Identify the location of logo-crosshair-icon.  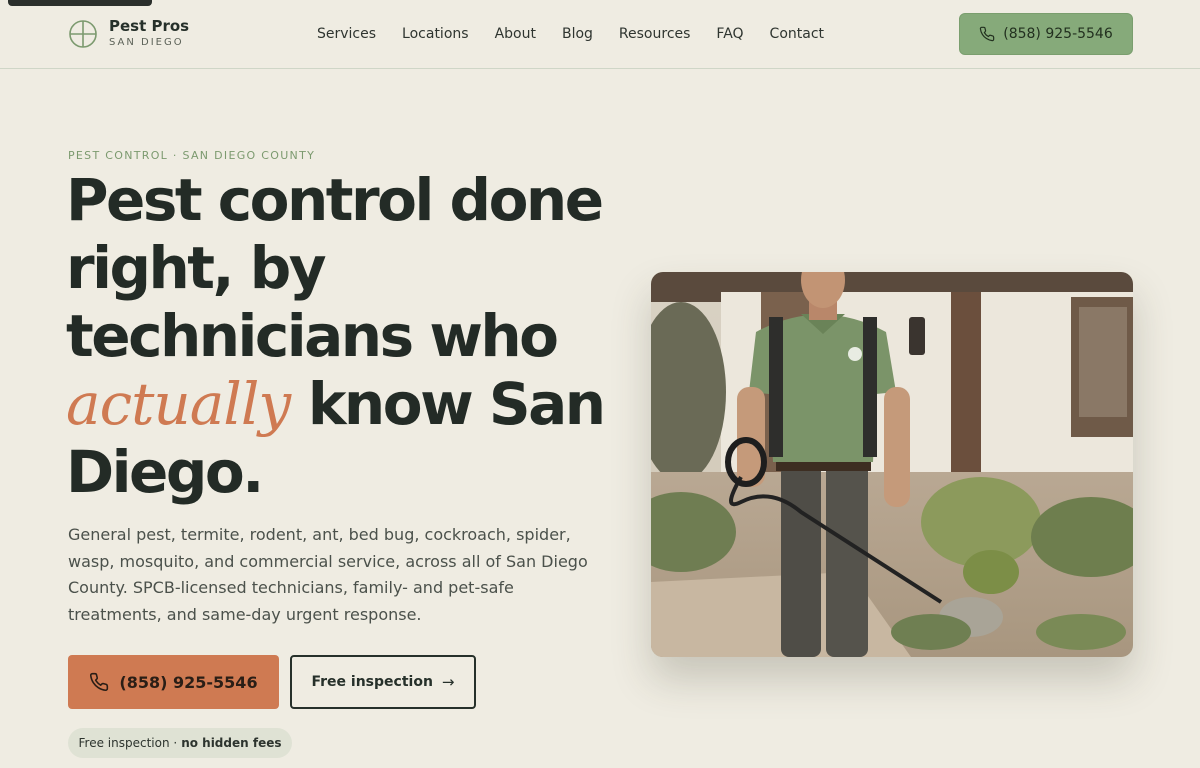
(83, 34).